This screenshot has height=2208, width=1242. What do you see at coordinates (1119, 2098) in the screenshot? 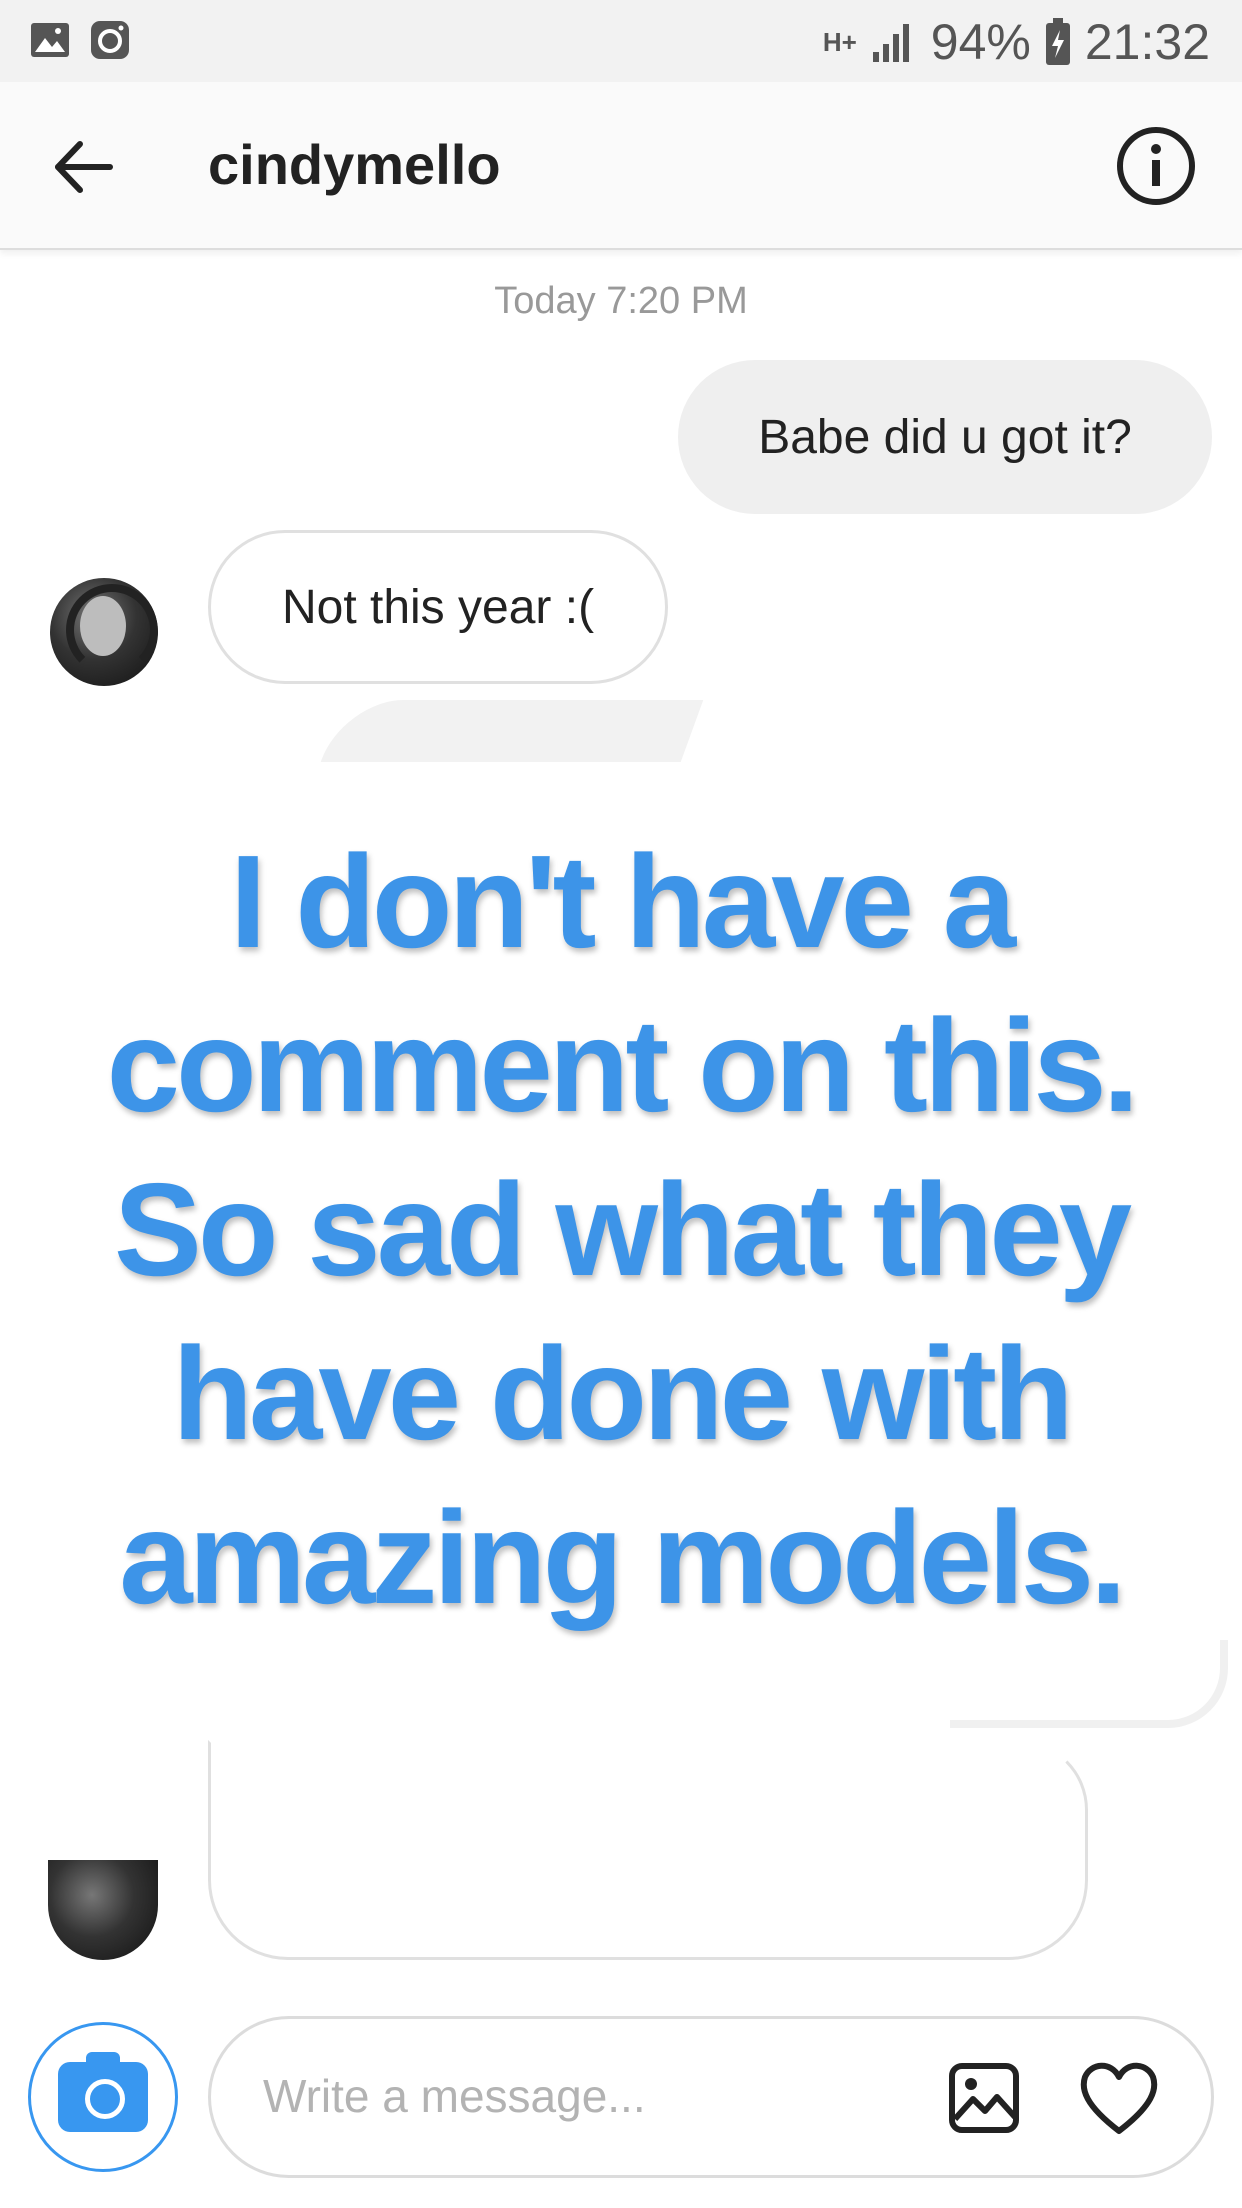
I see `heart-icon` at bounding box center [1119, 2098].